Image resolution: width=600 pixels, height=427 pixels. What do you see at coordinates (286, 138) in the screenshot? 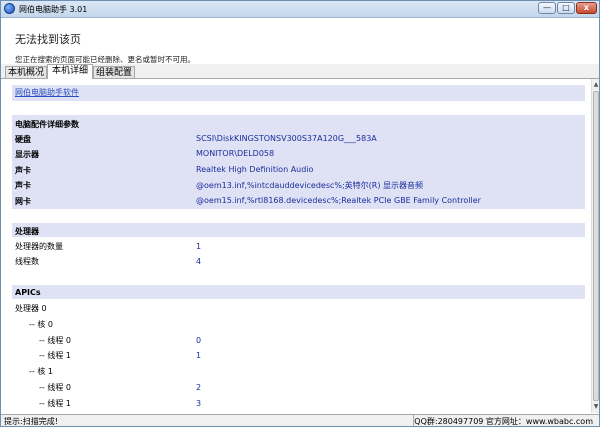
I see `hw-value-disk: SCSI\DiskKINGSTONSV300S37A120G___583A` at bounding box center [286, 138].